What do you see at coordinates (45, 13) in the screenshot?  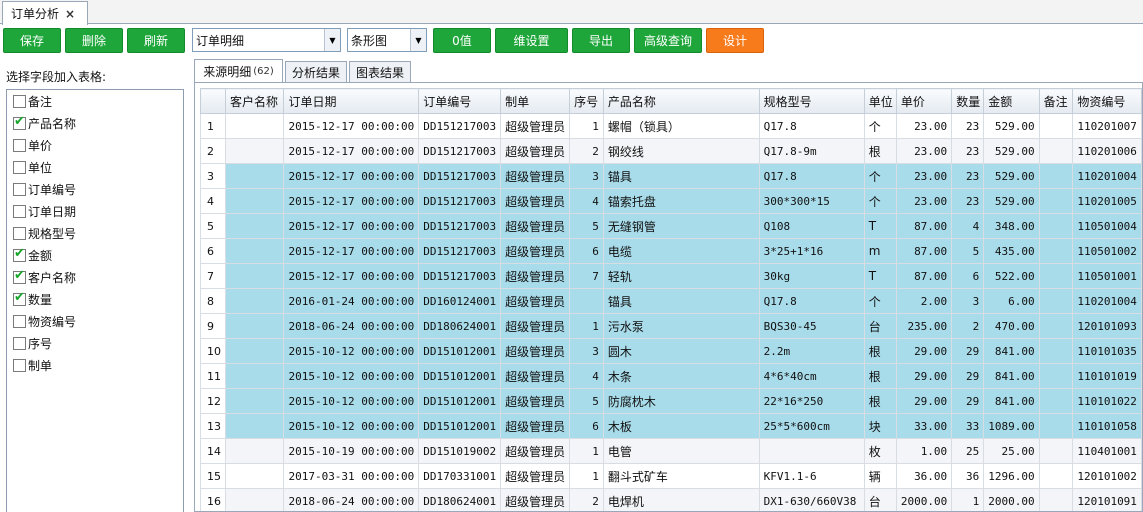 I see `tab-order-analysis: 订单分析 ×` at bounding box center [45, 13].